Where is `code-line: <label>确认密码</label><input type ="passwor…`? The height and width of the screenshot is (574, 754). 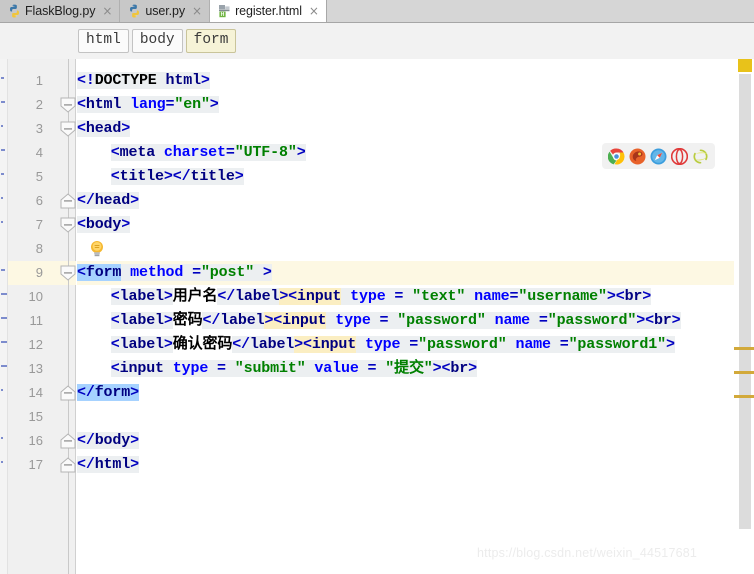 code-line: <label>确认密码</label><input type ="passwor… is located at coordinates (392, 345).